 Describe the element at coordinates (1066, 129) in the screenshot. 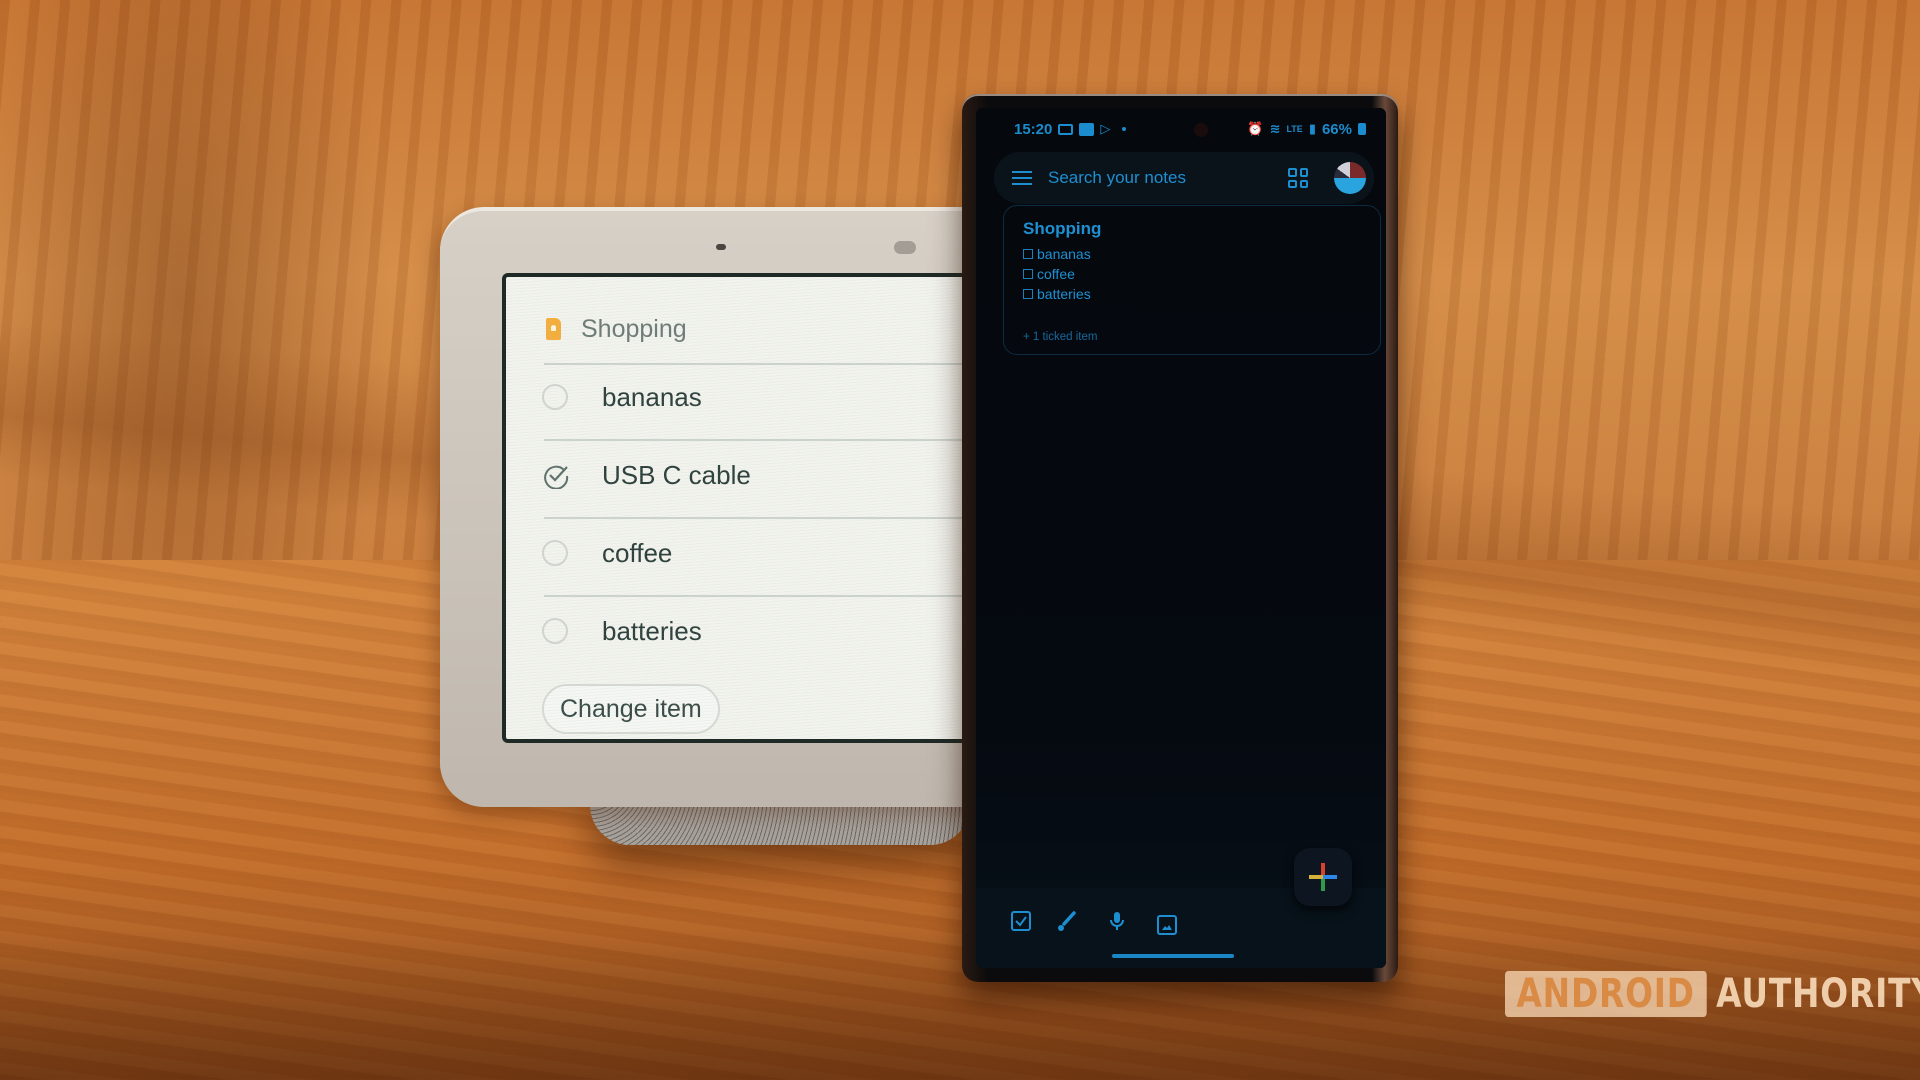

I see `screen-cast-icon` at that location.